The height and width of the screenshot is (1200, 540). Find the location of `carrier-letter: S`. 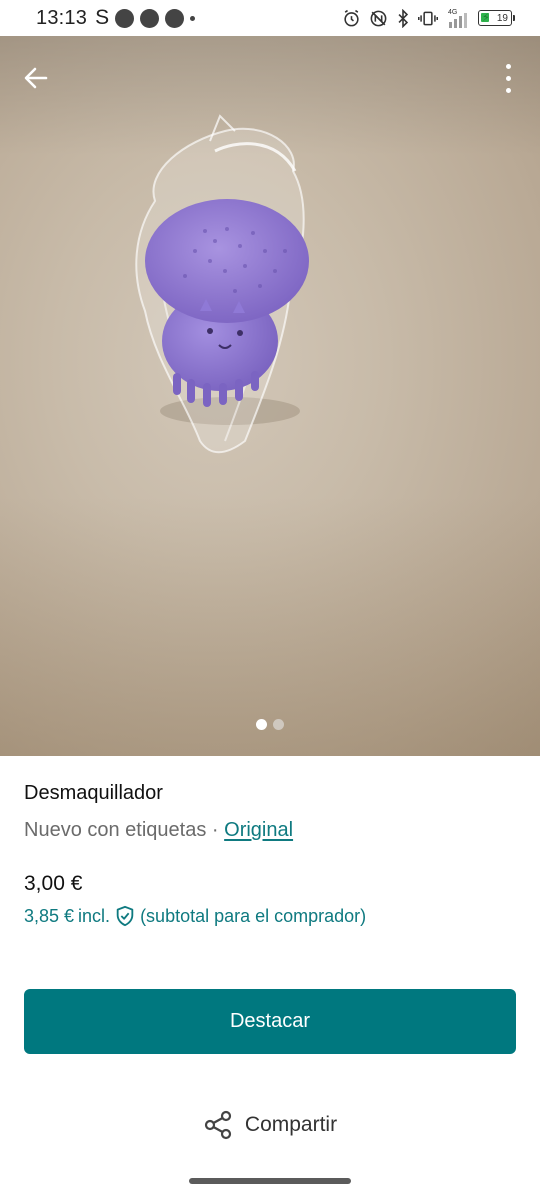

carrier-letter: S is located at coordinates (102, 17).